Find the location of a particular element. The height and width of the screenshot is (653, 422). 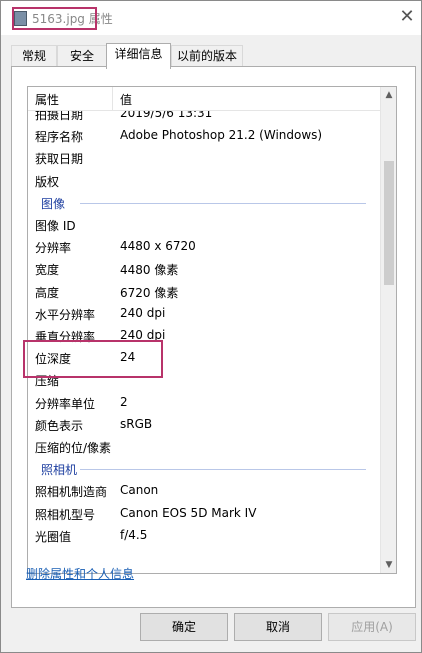

property-value: 4480 x 6720 is located at coordinates (158, 246).